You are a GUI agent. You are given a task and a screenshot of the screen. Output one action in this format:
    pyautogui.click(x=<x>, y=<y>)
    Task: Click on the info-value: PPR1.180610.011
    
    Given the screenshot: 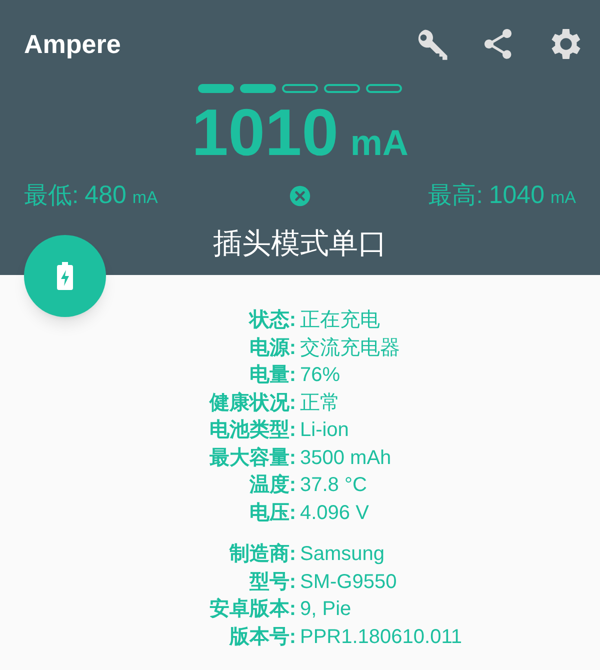 What is the action you would take?
    pyautogui.click(x=381, y=637)
    